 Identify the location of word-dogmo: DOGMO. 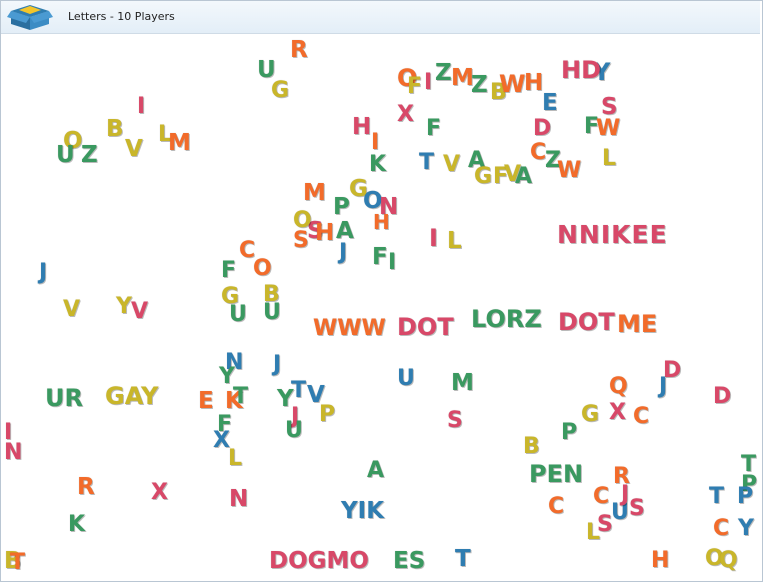
(319, 561).